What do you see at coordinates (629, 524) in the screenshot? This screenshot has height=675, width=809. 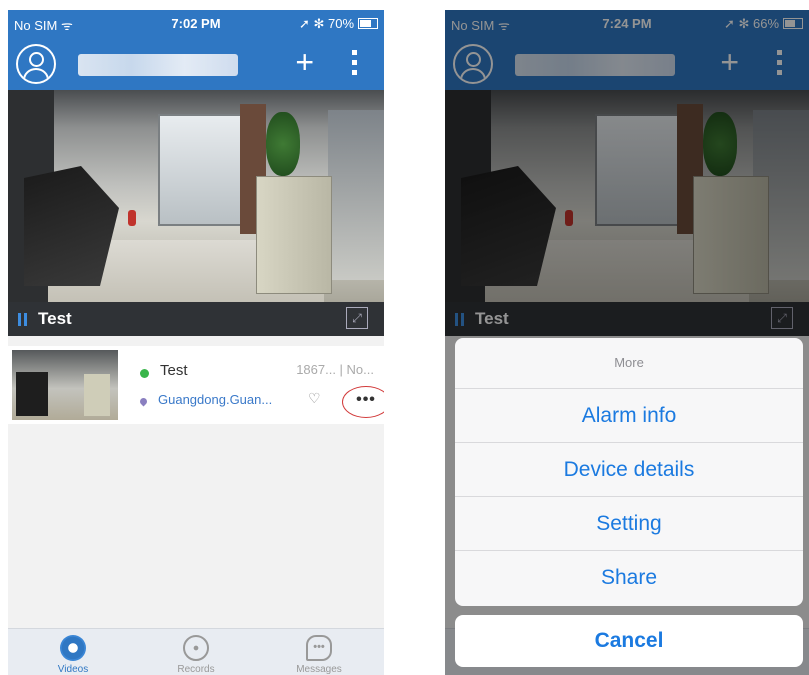 I see `setting-option: Setting` at bounding box center [629, 524].